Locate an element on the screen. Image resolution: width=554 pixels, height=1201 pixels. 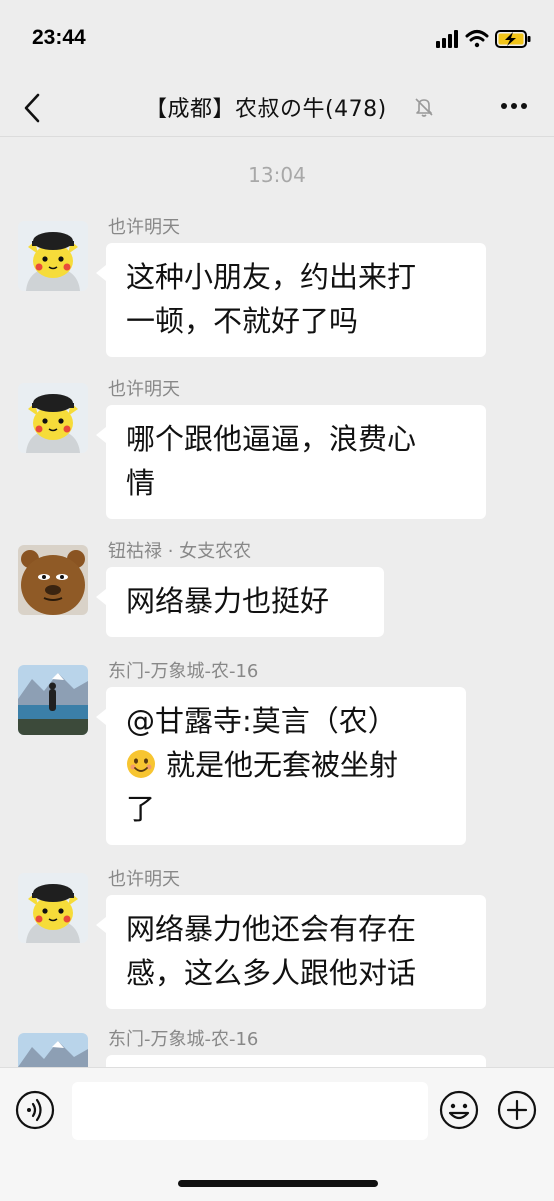
emoji-icon is located at coordinates (459, 1110).